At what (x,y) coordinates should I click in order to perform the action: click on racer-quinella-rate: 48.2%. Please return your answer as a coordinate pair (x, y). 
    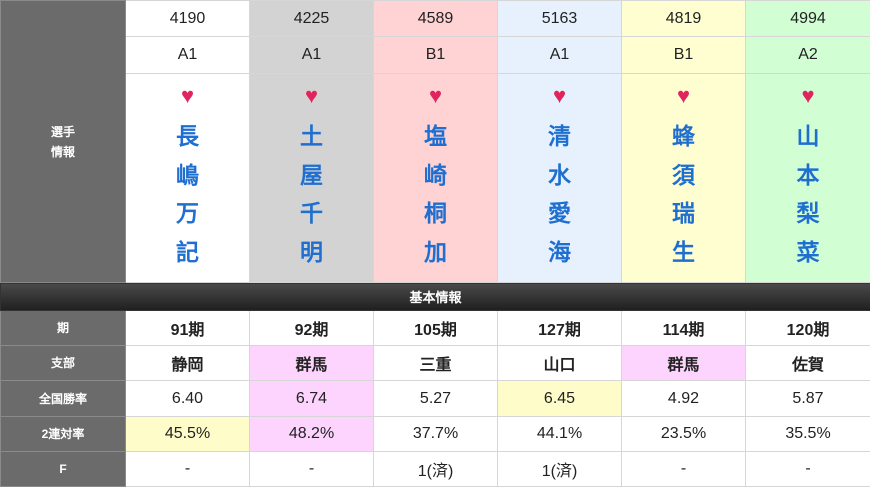
    Looking at the image, I should click on (312, 434).